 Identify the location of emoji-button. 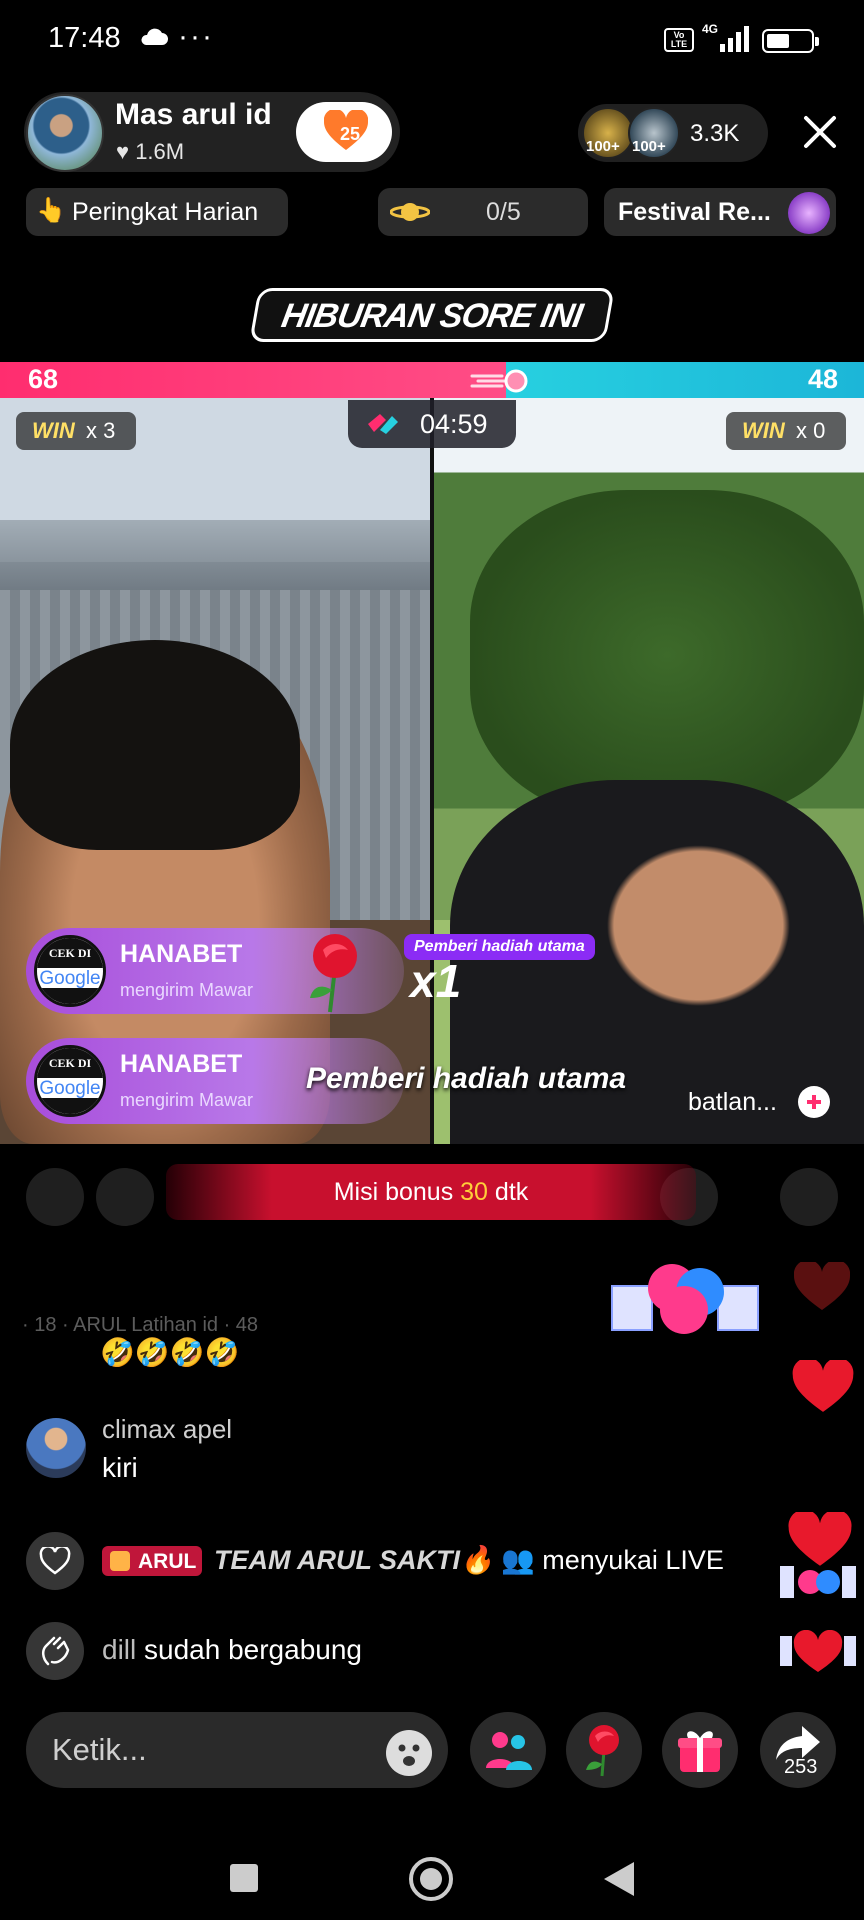
(409, 1753).